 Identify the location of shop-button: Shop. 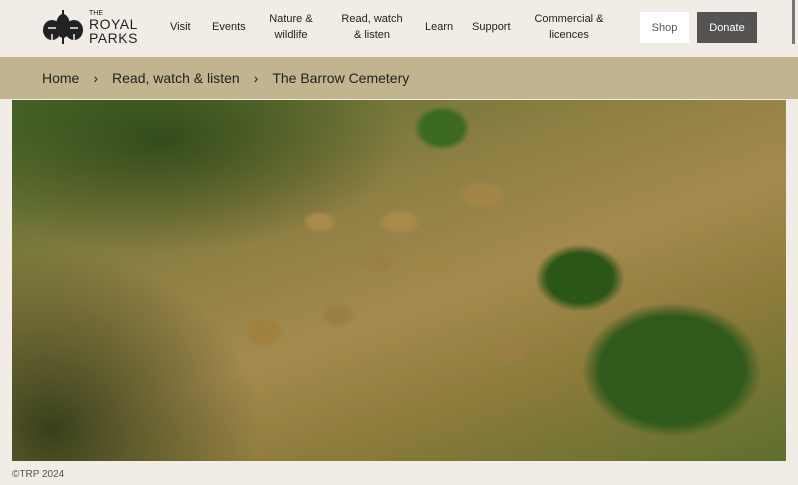
(664, 27).